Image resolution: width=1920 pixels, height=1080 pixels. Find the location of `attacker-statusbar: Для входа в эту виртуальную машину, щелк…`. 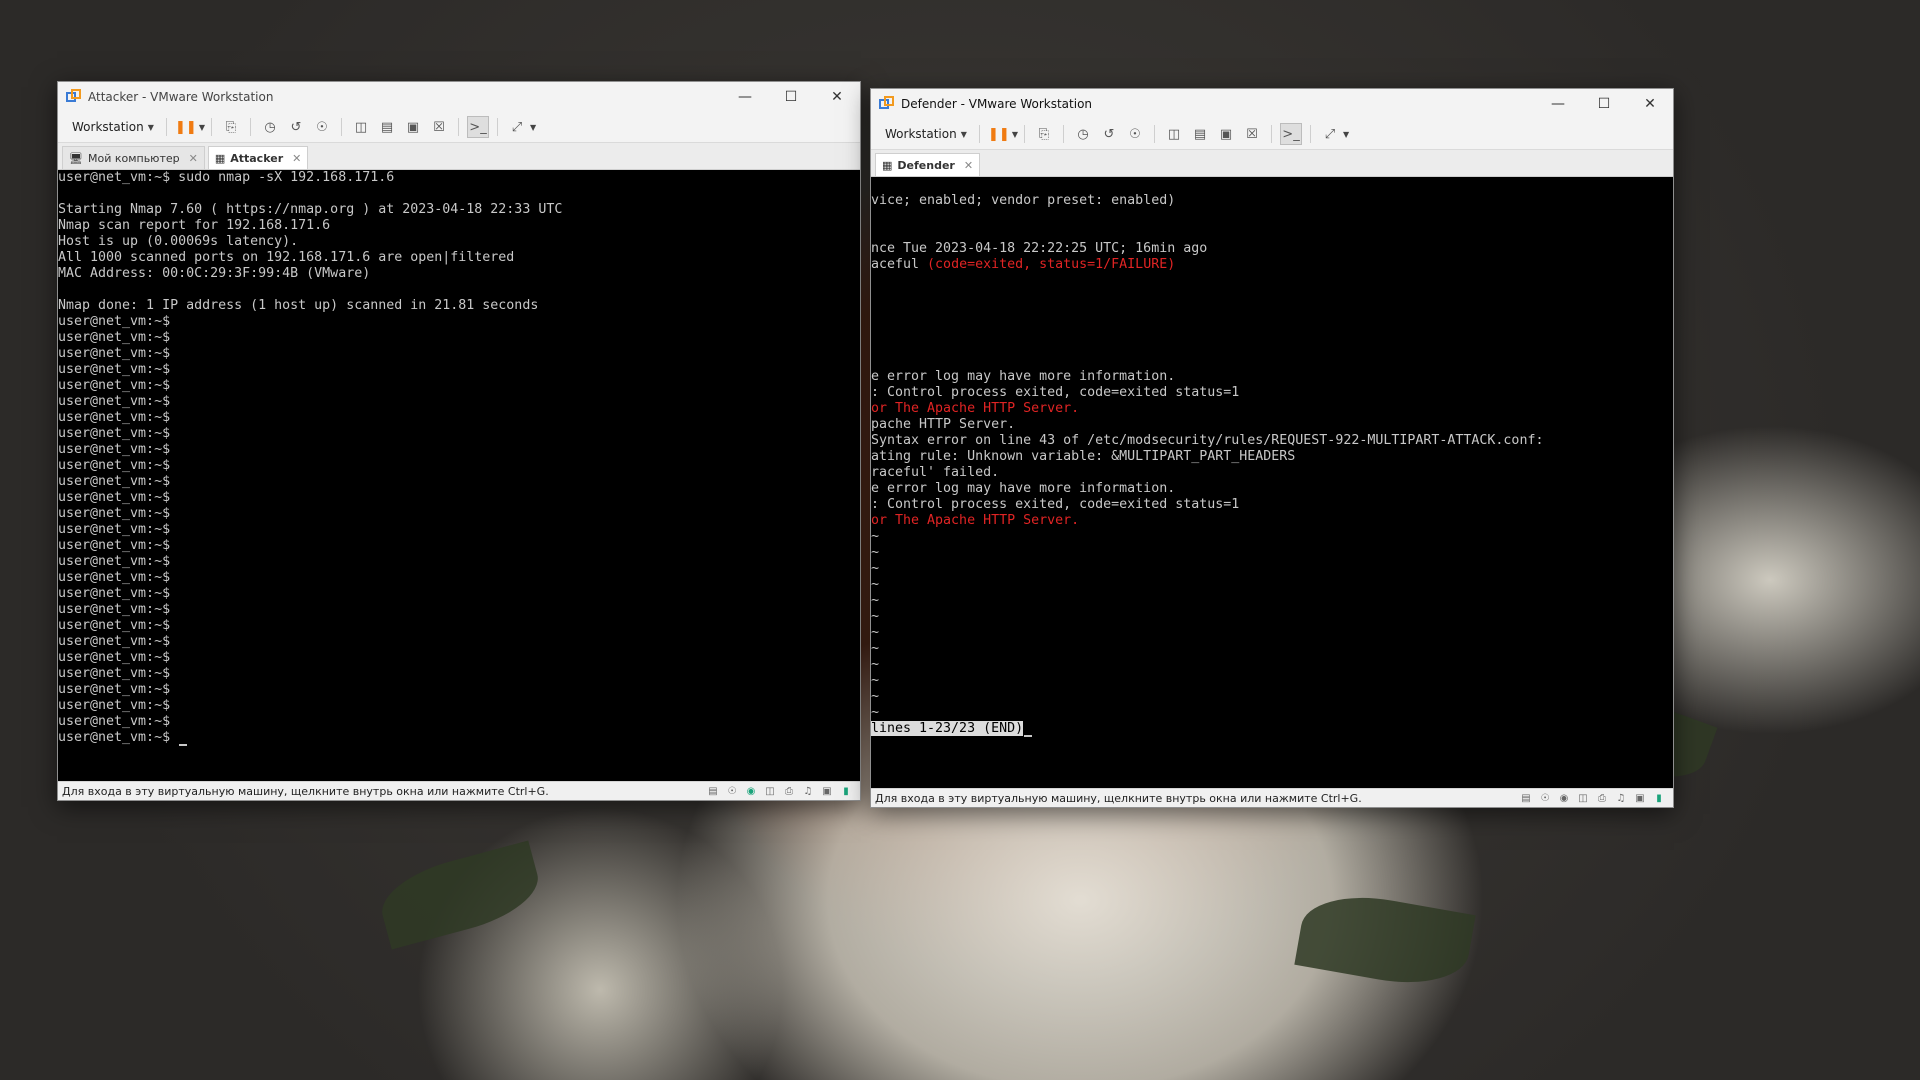

attacker-statusbar: Для входа в эту виртуальную машину, щелк… is located at coordinates (459, 790).